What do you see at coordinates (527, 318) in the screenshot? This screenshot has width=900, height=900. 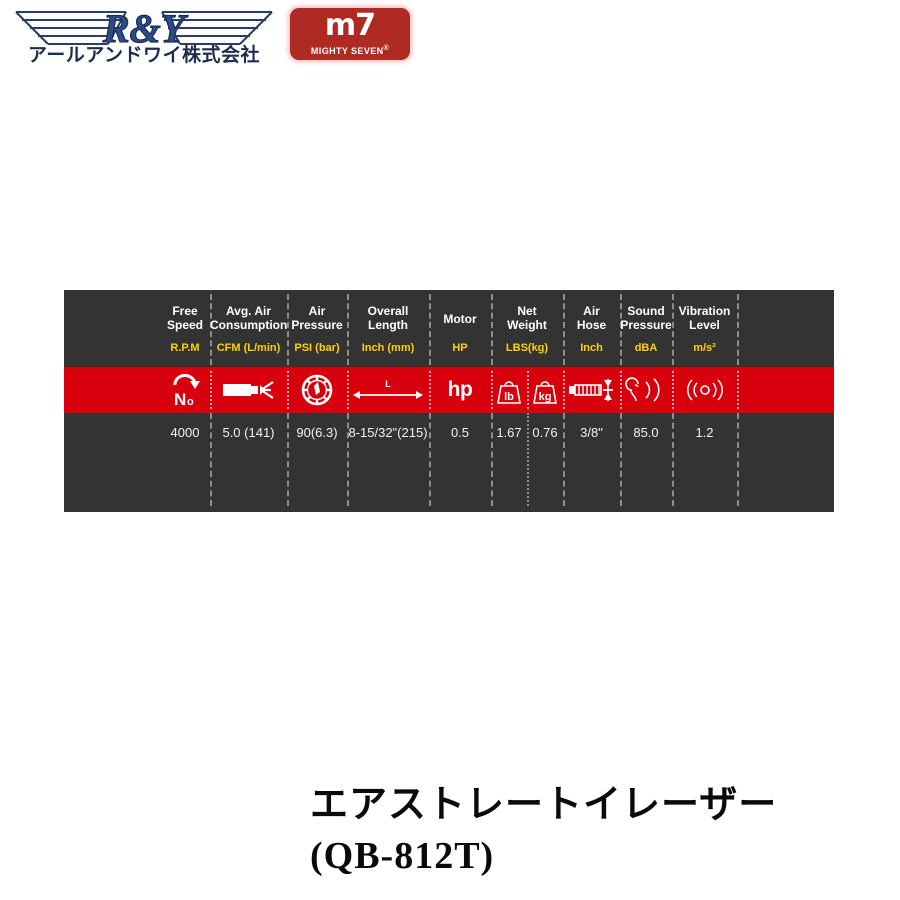 I see `header-label: Net Weight` at bounding box center [527, 318].